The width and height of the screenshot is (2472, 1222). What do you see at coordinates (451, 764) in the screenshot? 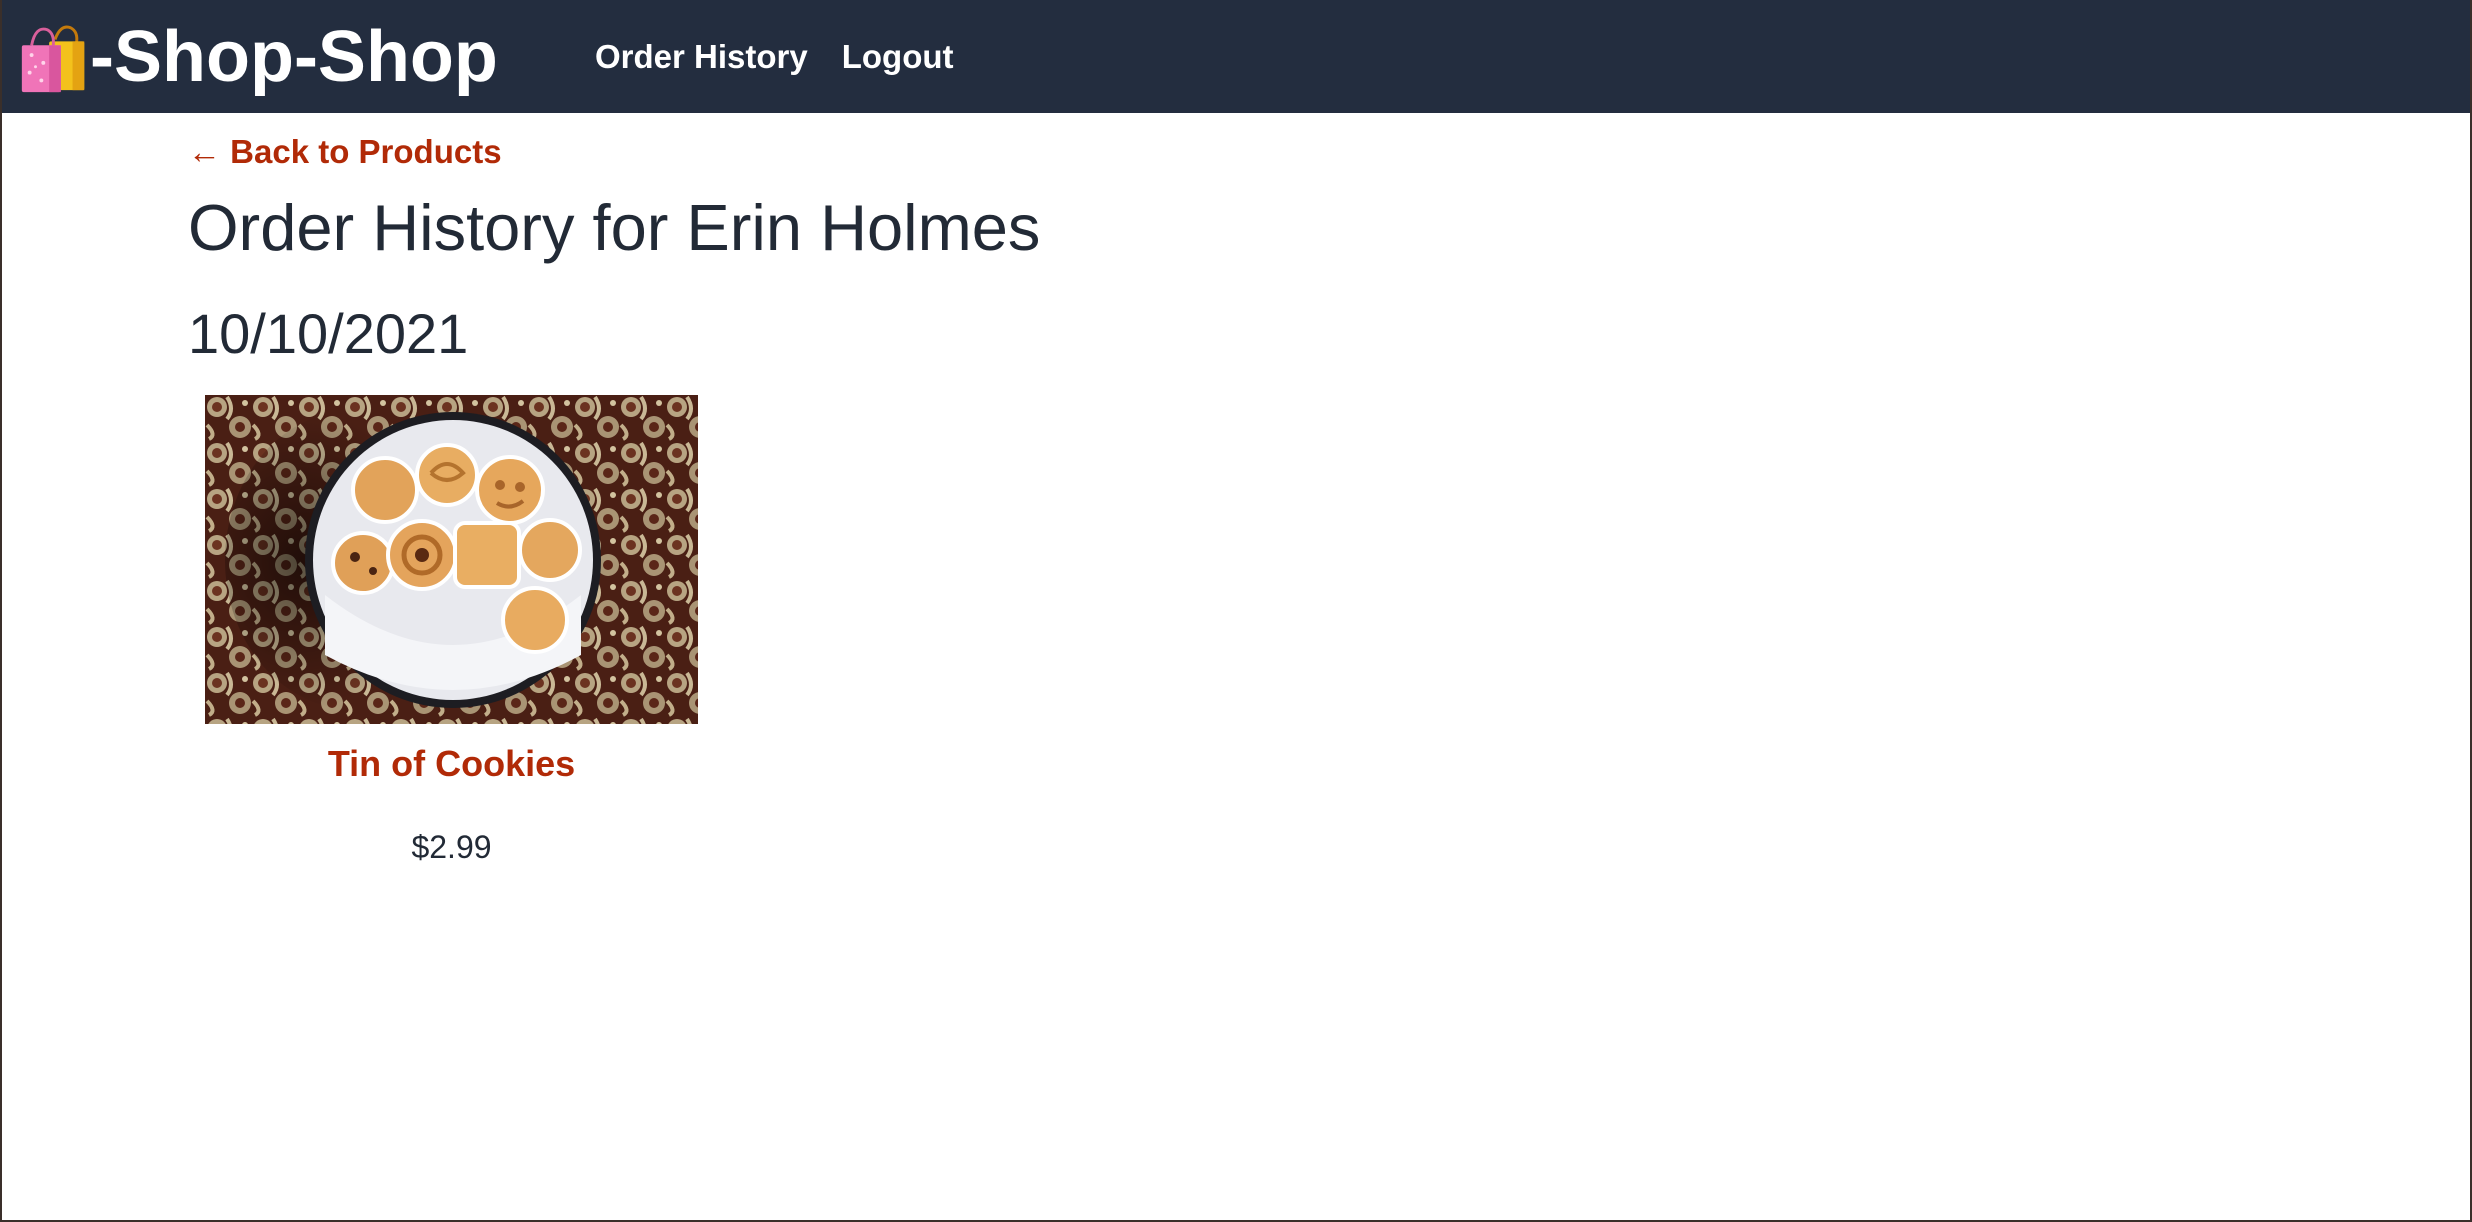
I see `product-name-link: Tin of Cookies` at bounding box center [451, 764].